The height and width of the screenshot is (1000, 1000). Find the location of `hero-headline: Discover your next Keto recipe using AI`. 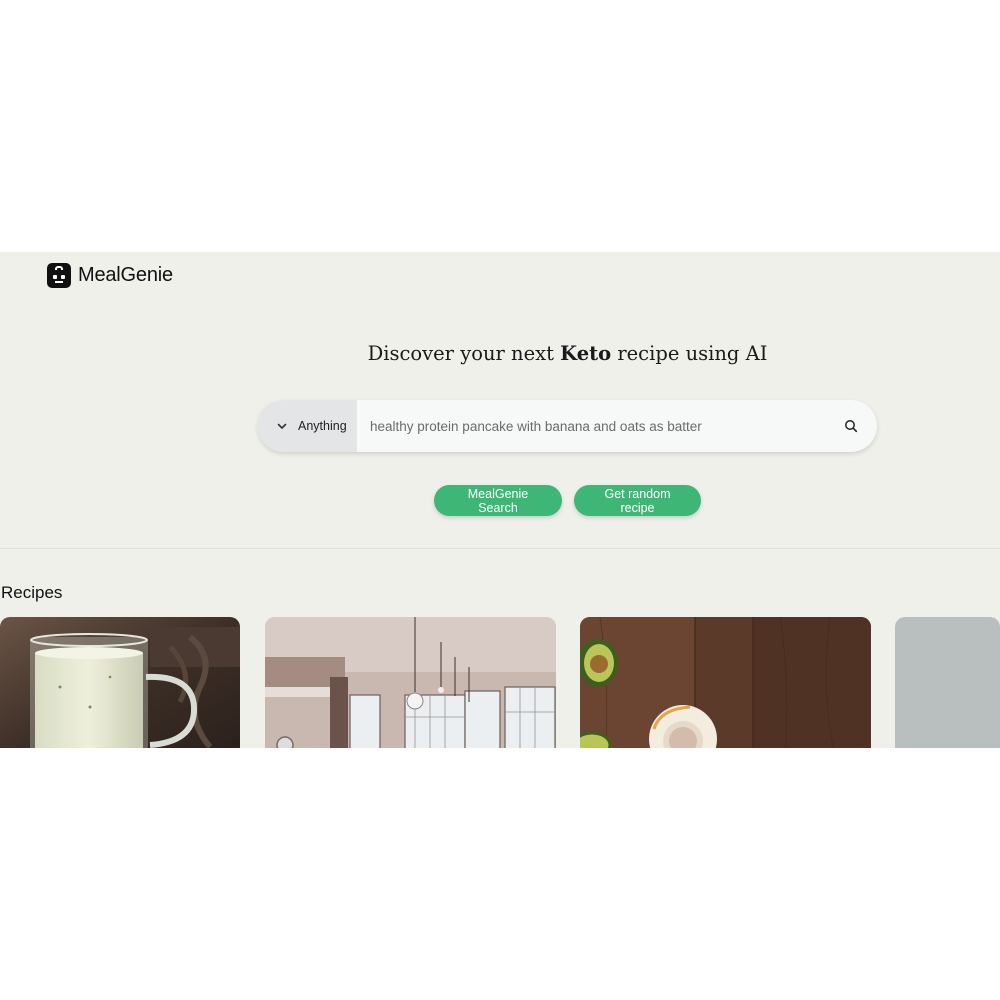

hero-headline: Discover your next Keto recipe using AI is located at coordinates (500, 353).